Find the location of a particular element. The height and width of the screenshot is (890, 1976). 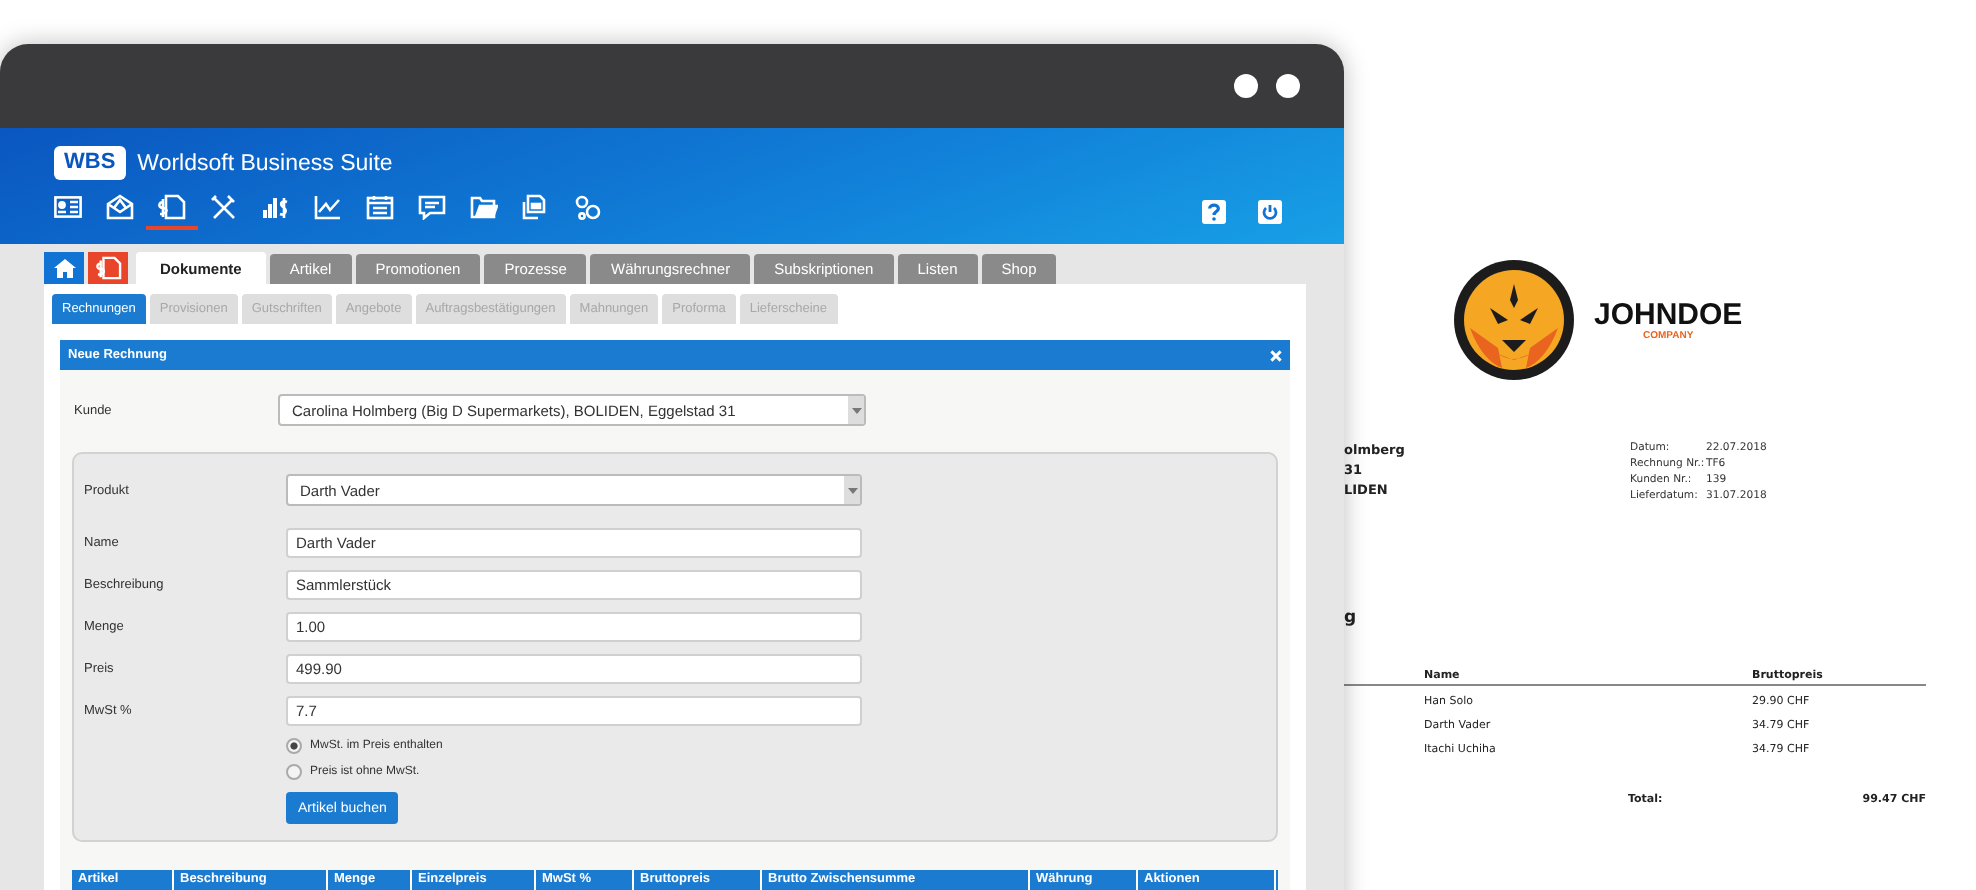

id-card-icon is located at coordinates (68, 207).